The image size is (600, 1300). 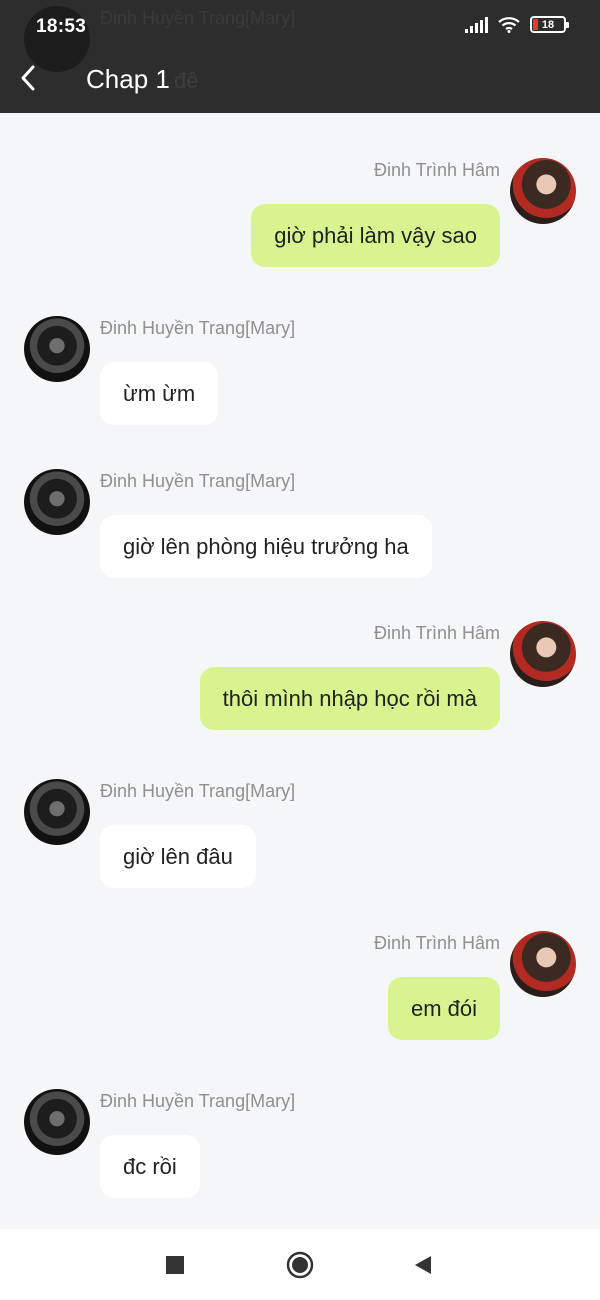 What do you see at coordinates (349, 698) in the screenshot?
I see `message-bubble: thôi mình nhập học rồi mà` at bounding box center [349, 698].